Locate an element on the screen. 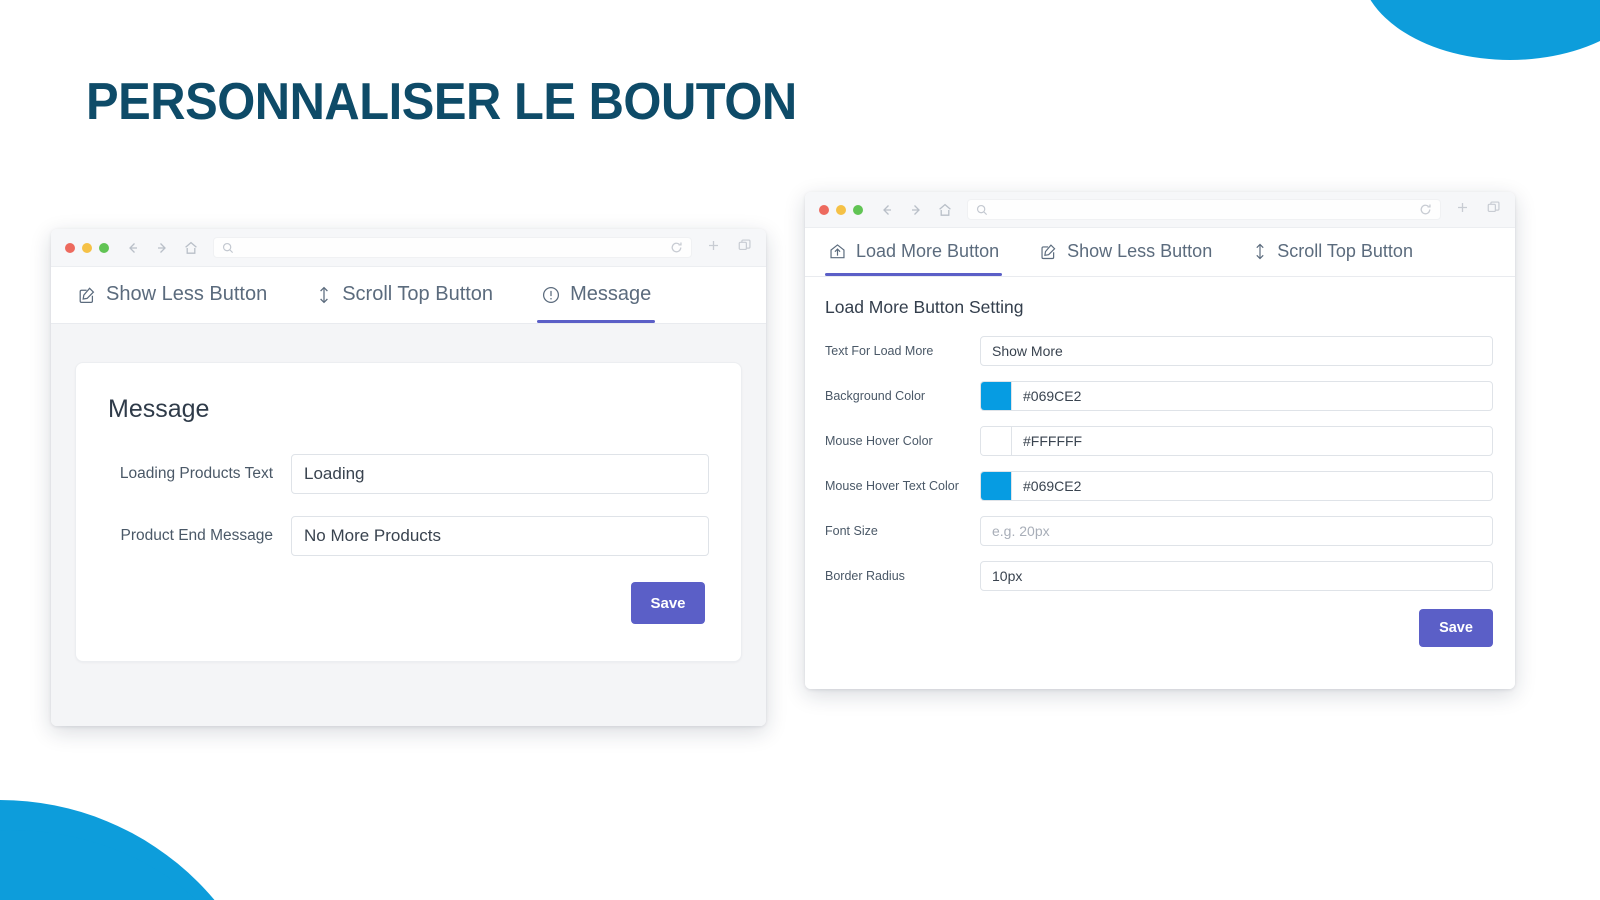  tab-load-more-button: Load More Button is located at coordinates (914, 251).